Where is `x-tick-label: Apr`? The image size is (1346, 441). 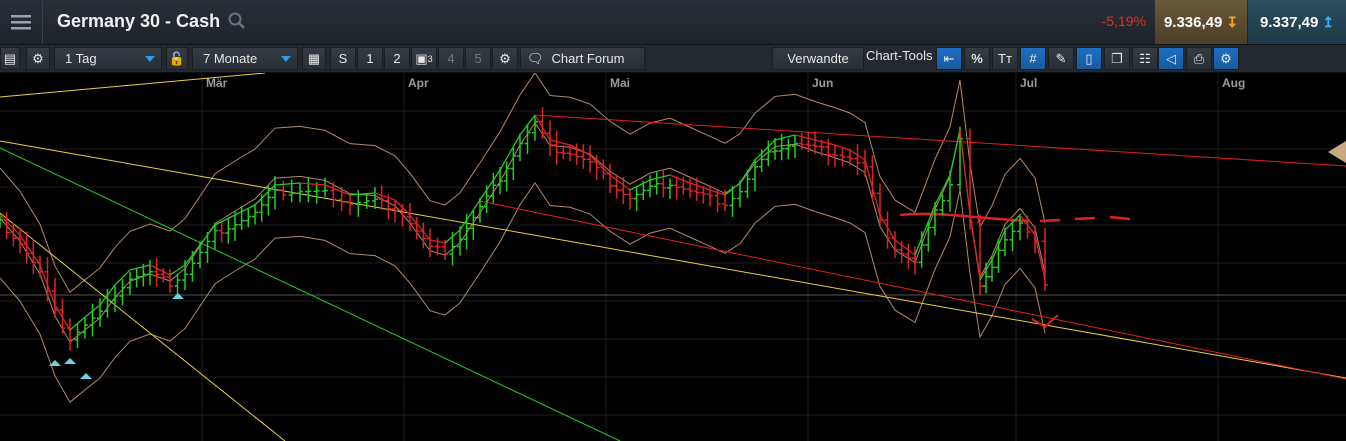
x-tick-label: Apr is located at coordinates (418, 83).